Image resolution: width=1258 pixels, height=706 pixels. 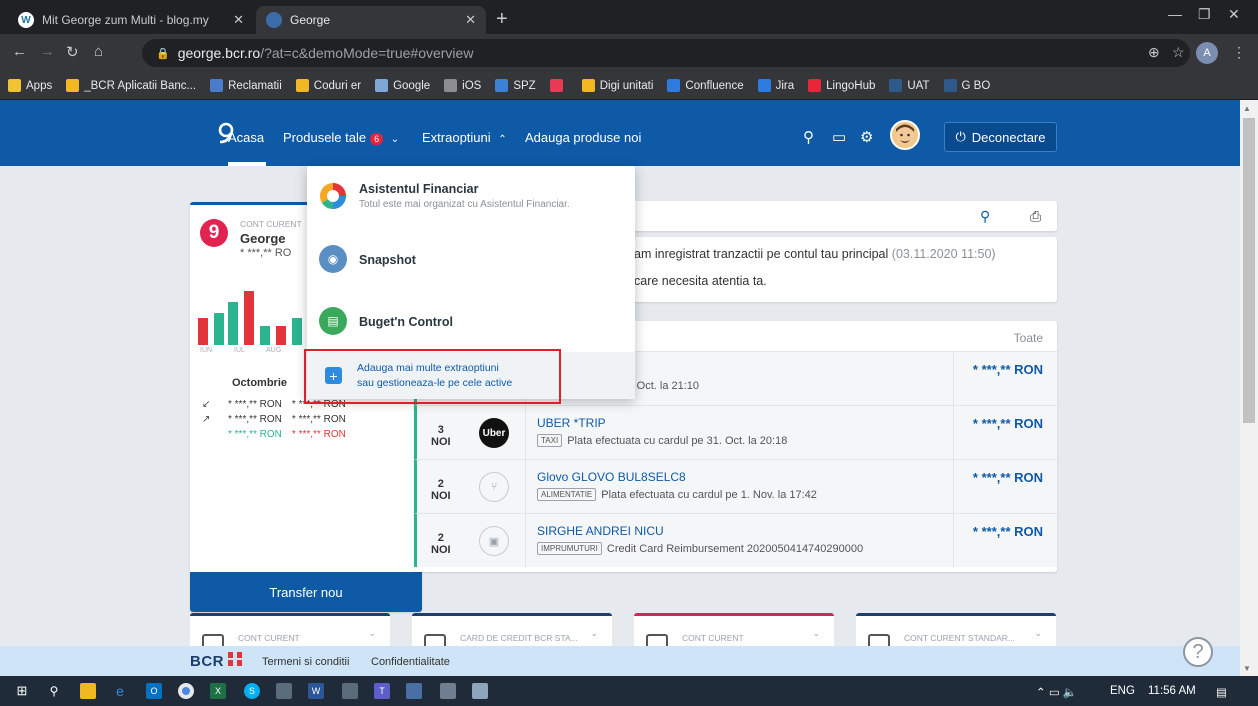 I want to click on forward-icon: →, so click(x=47, y=51).